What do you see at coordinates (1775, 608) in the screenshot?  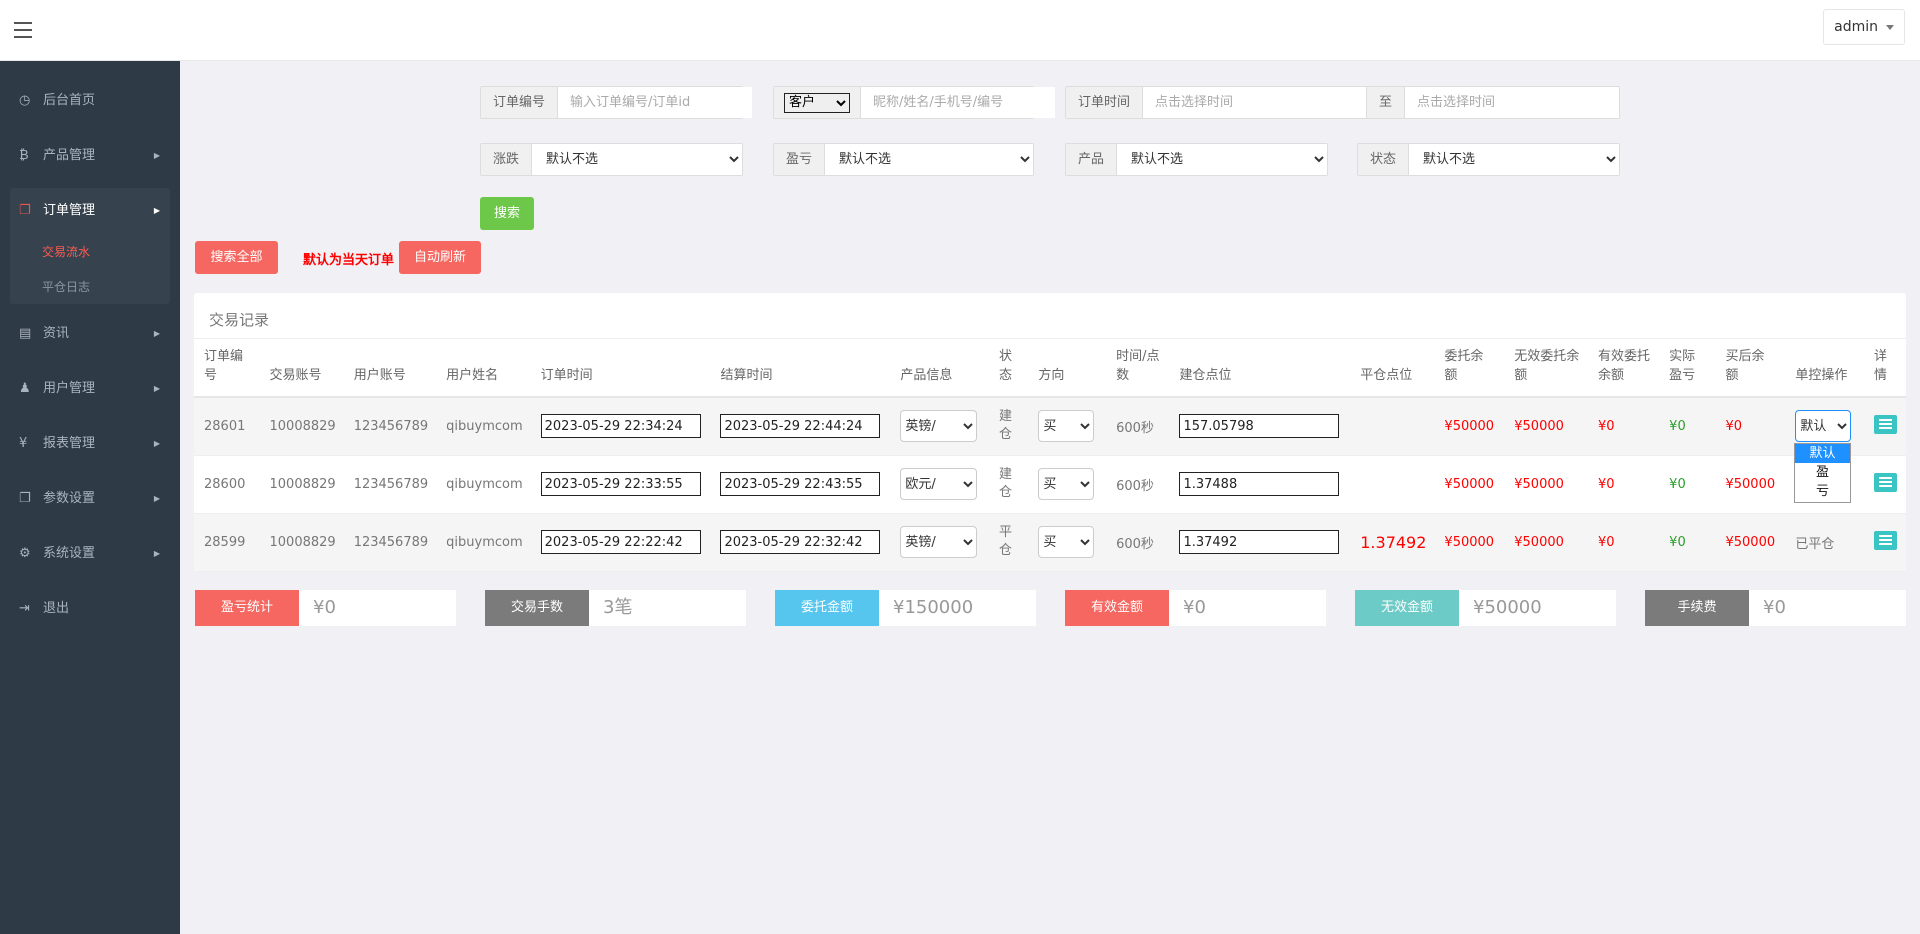 I see `stat-fee: 手续费 ¥0` at bounding box center [1775, 608].